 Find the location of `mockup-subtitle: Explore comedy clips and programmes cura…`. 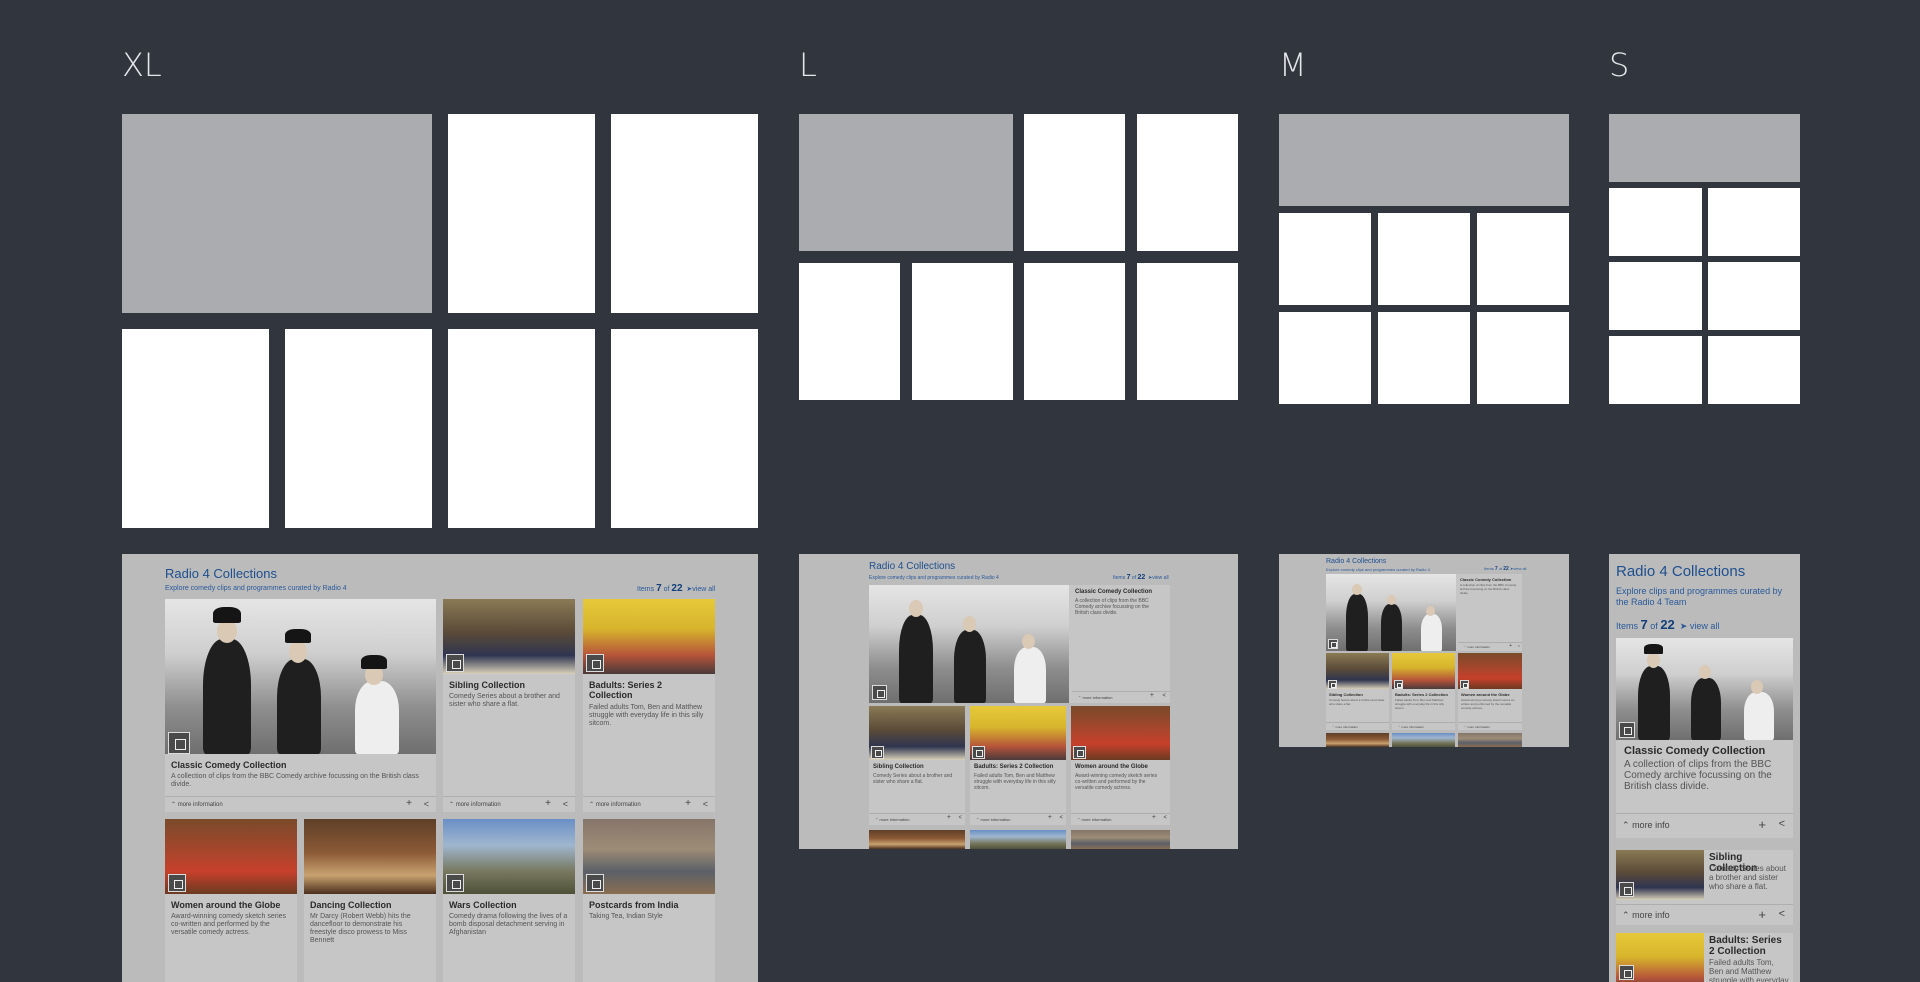

mockup-subtitle: Explore comedy clips and programmes cura… is located at coordinates (256, 588).